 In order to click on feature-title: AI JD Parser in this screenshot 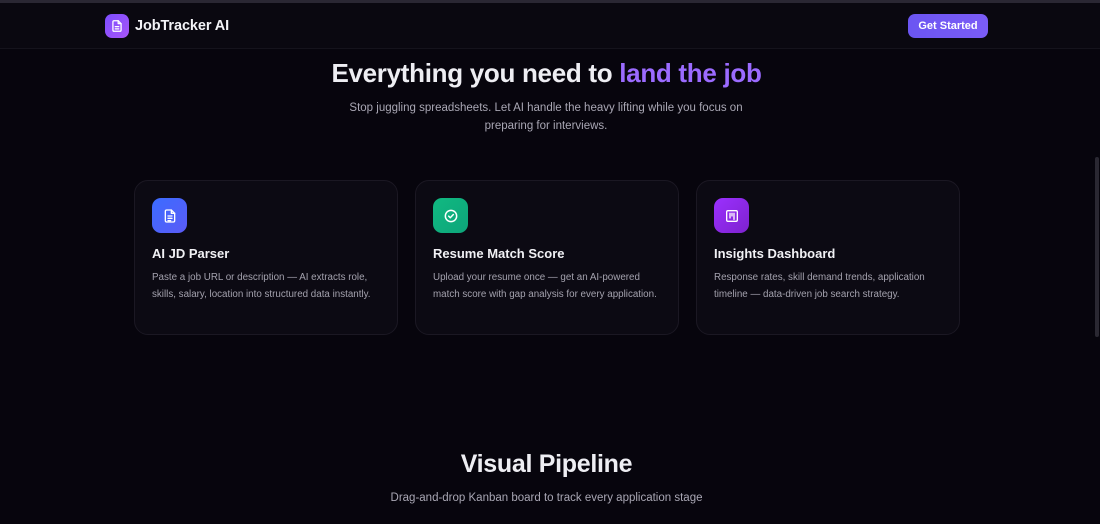, I will do `click(191, 253)`.